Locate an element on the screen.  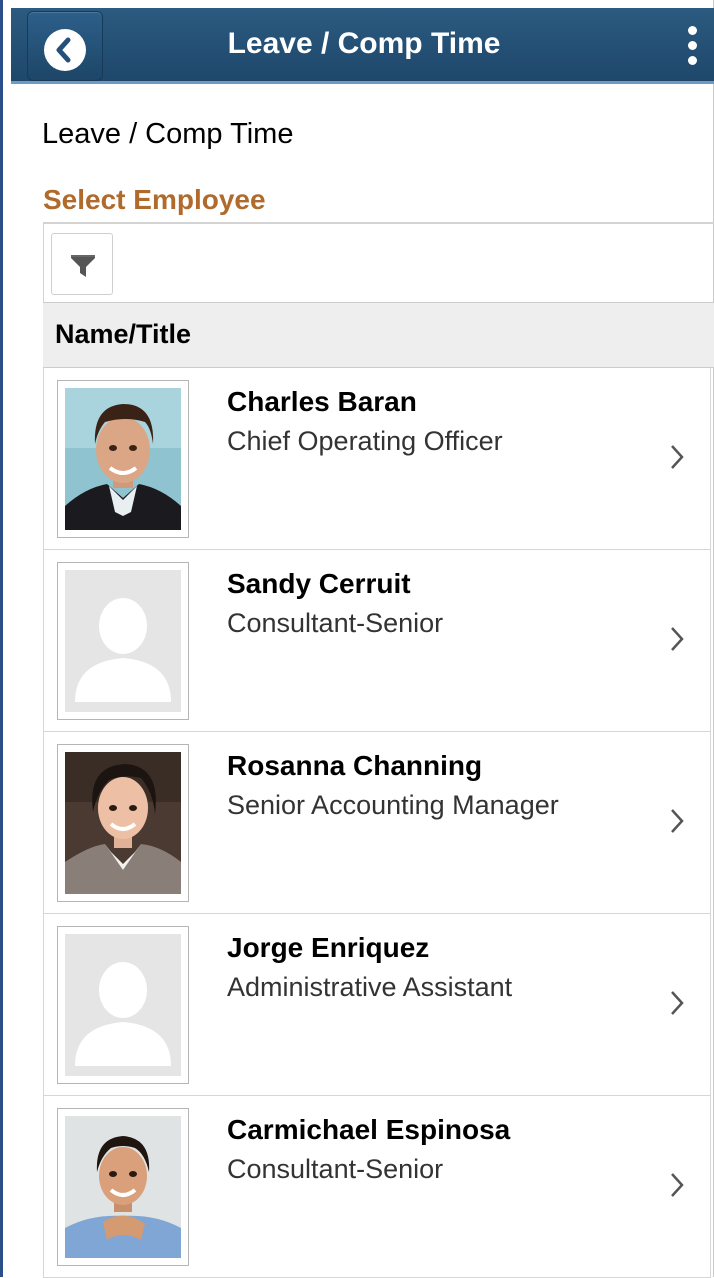
employee-row: Sandy Cerruit Consultant-Senior is located at coordinates (377, 641).